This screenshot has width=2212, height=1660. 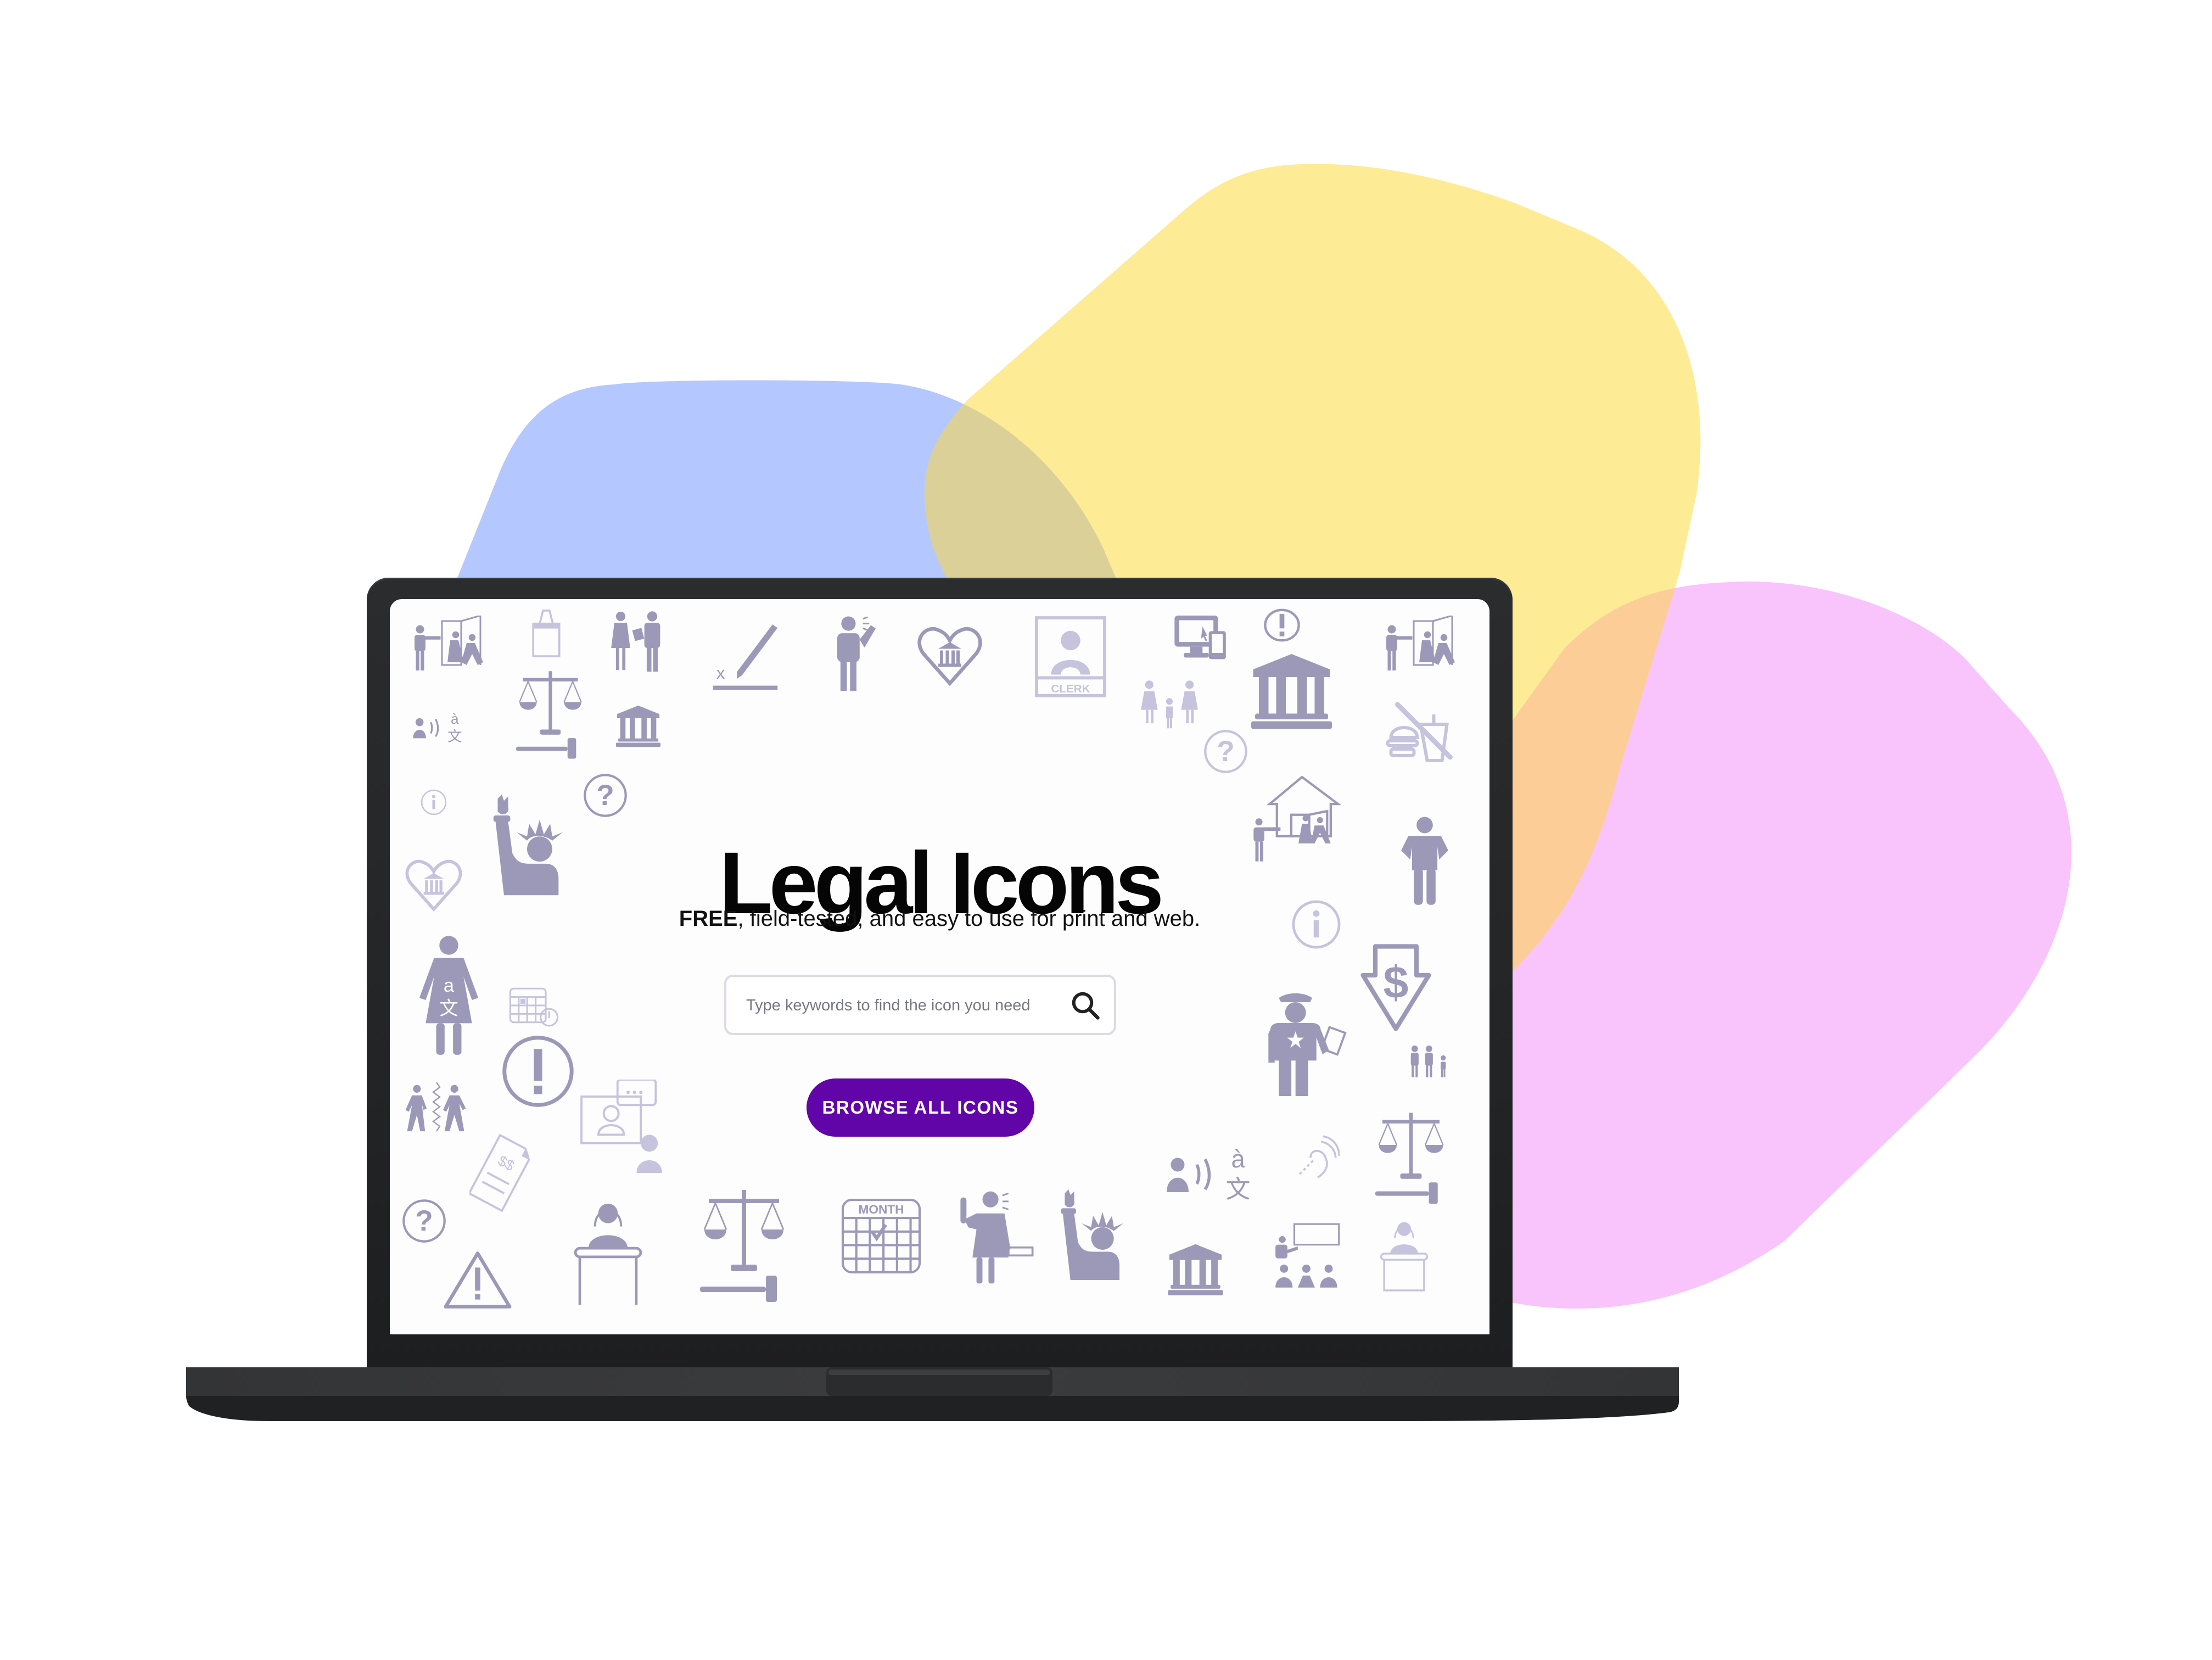 What do you see at coordinates (1318, 1158) in the screenshot?
I see `hearing-assist-icon` at bounding box center [1318, 1158].